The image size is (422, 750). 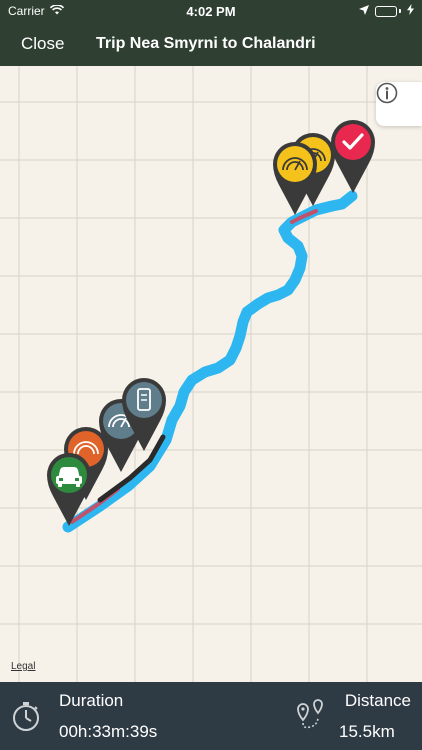 I want to click on charging-icon, so click(x=410, y=11).